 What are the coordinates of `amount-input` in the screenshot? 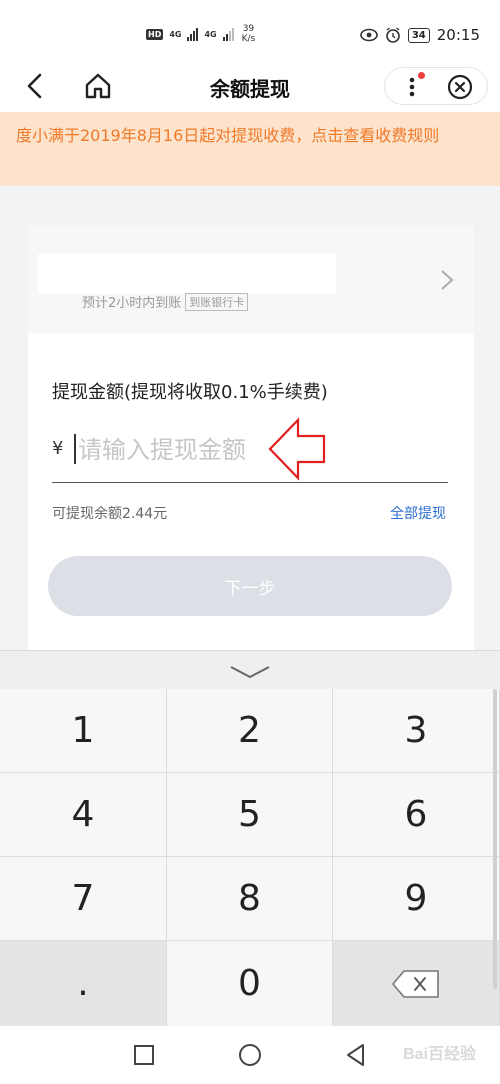 It's located at (178, 450).